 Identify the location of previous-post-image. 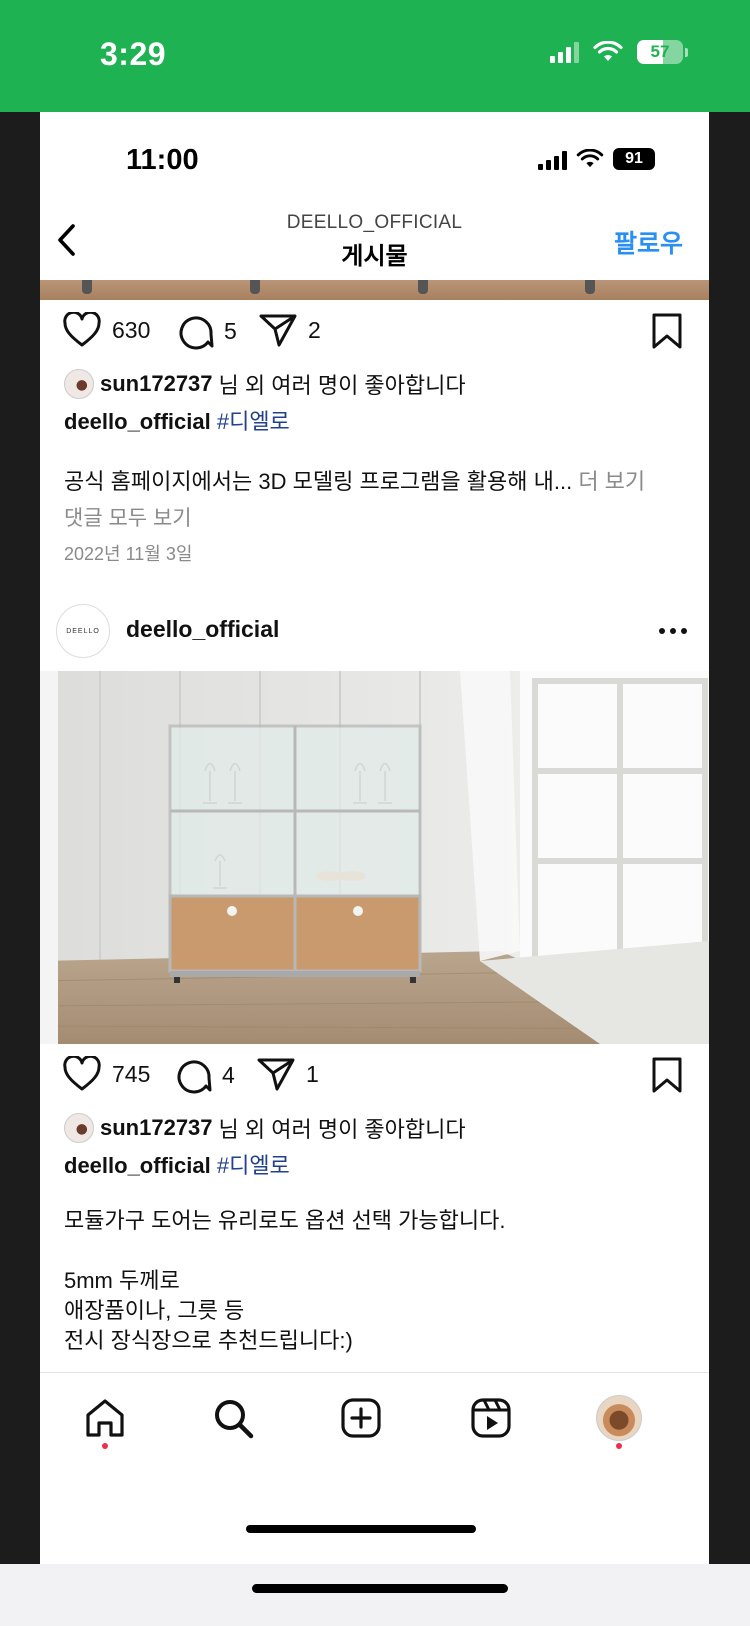
(374, 290).